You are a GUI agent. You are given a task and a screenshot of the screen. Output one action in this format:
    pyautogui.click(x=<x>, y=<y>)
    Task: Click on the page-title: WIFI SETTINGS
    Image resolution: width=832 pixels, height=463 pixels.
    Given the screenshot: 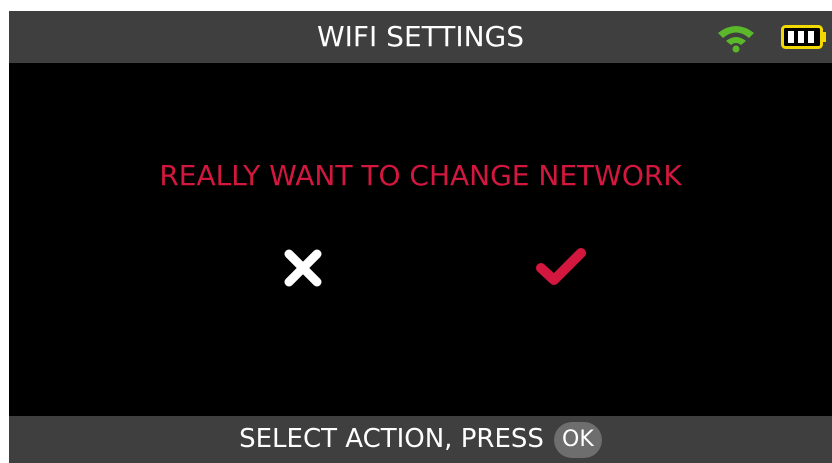 What is the action you would take?
    pyautogui.click(x=420, y=36)
    